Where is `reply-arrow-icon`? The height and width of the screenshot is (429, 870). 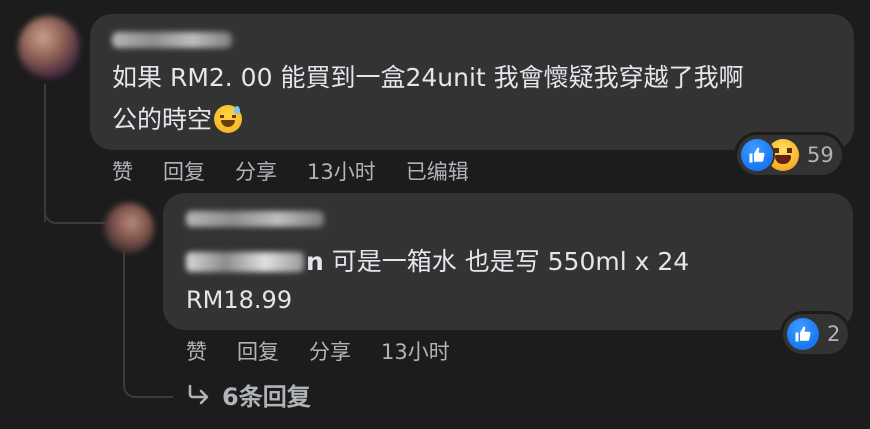 reply-arrow-icon is located at coordinates (198, 395).